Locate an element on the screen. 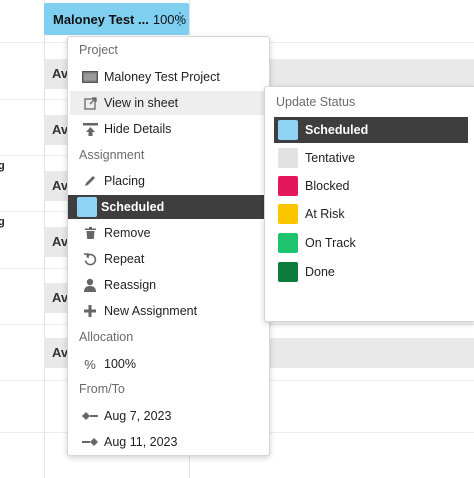  menu-item-project: Maloney Test Project is located at coordinates (167, 77).